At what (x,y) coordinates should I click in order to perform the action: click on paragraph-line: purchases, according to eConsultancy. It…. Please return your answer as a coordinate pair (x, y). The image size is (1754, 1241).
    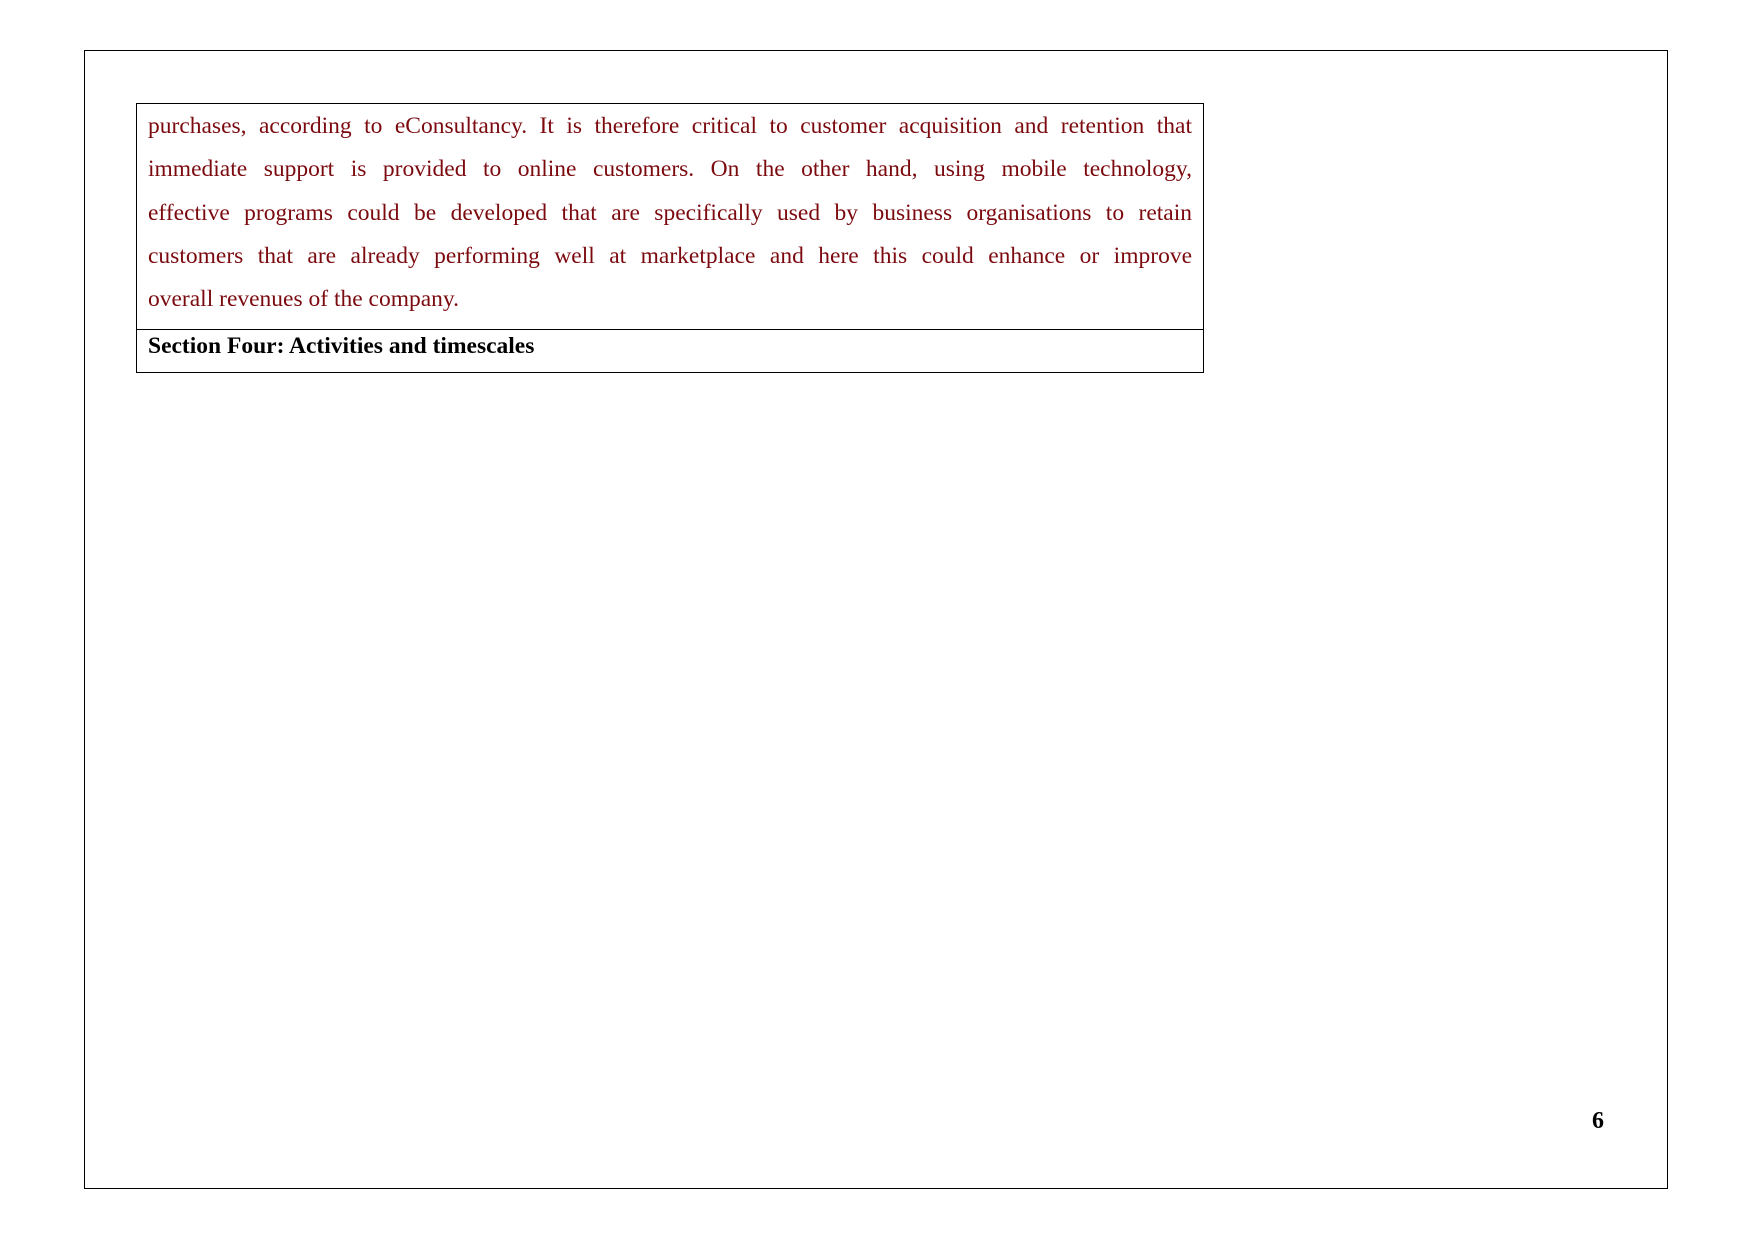
    Looking at the image, I should click on (670, 126).